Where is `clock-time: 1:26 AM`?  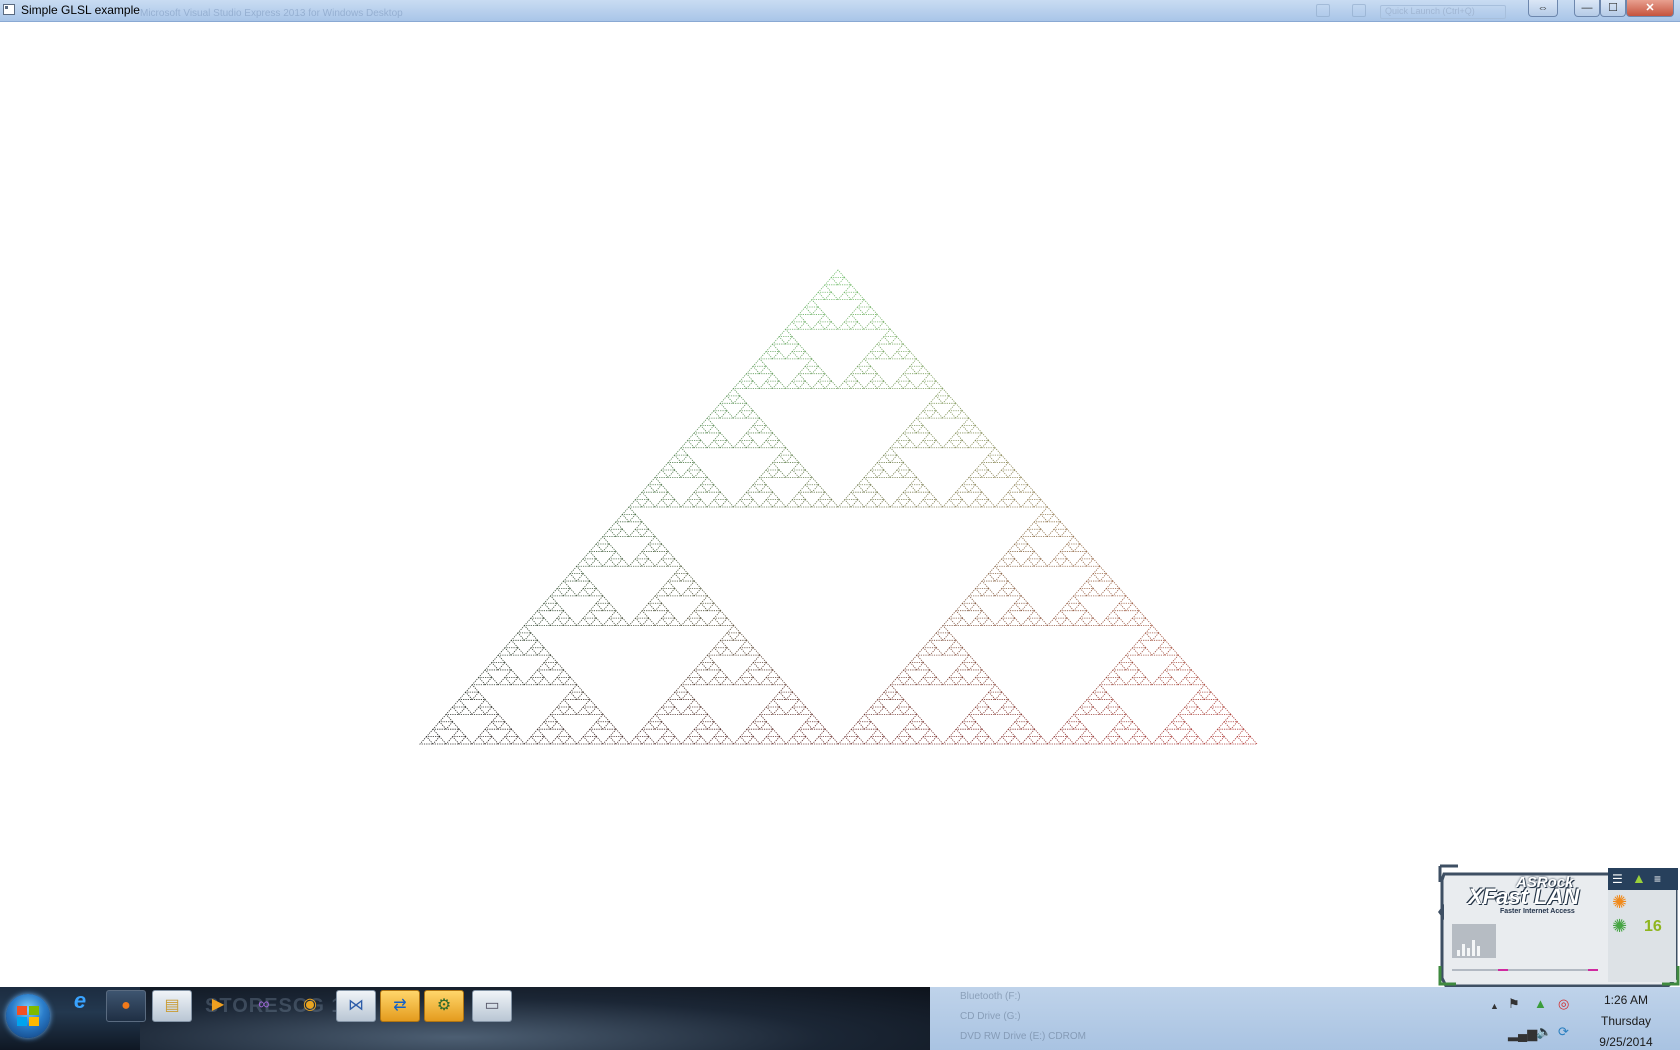 clock-time: 1:26 AM is located at coordinates (1626, 1000).